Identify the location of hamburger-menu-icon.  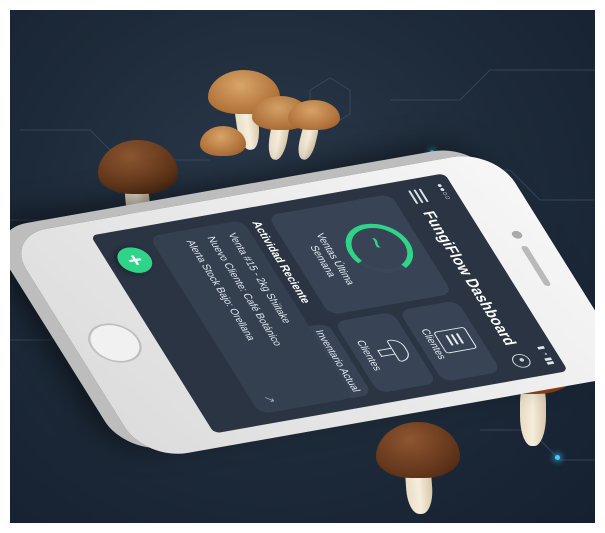
(418, 196).